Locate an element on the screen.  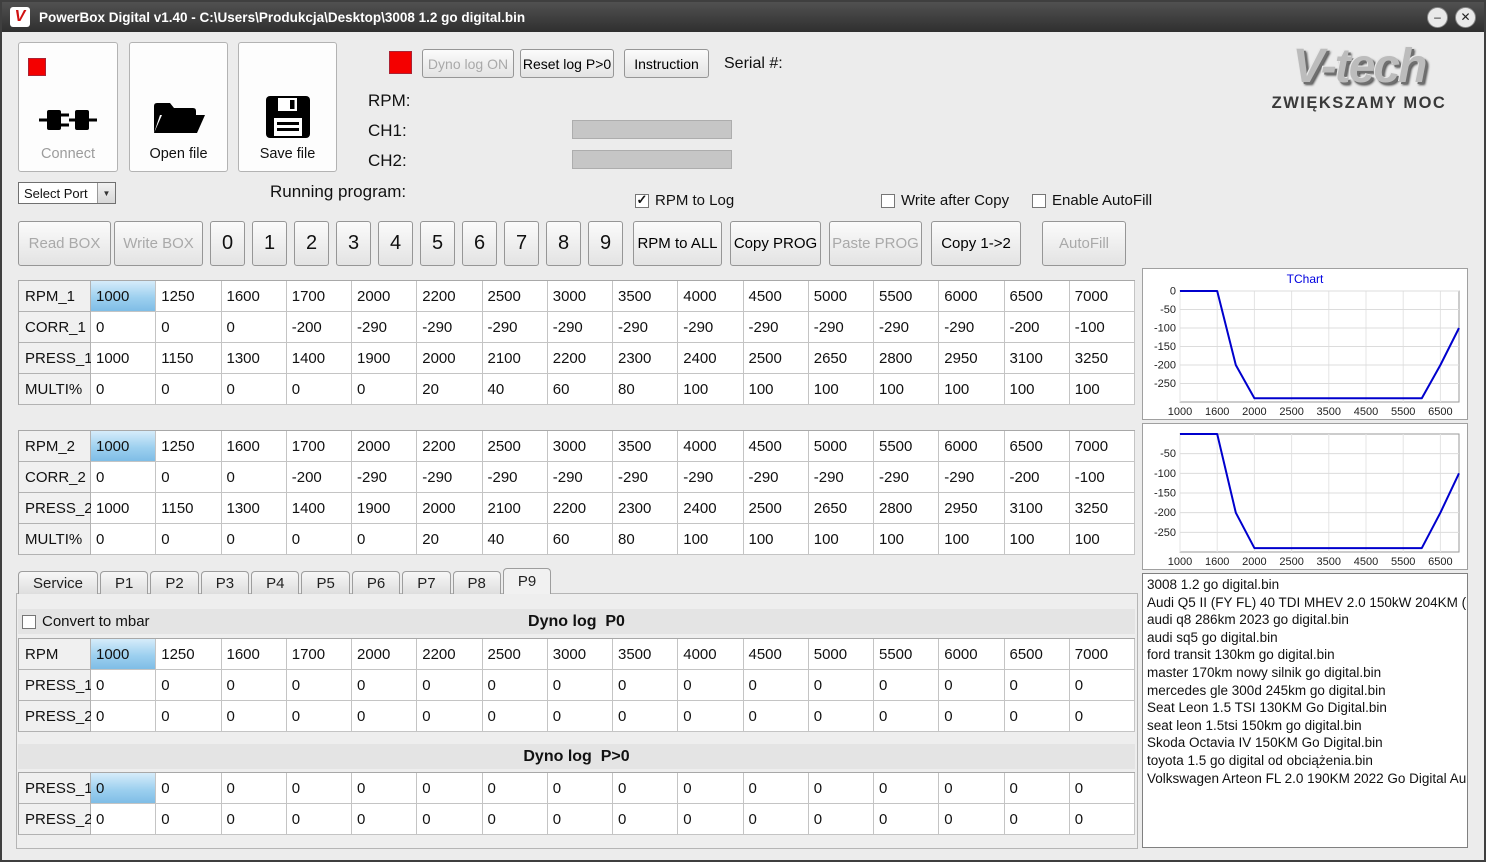
grid-cell: 1400 is located at coordinates (319, 508).